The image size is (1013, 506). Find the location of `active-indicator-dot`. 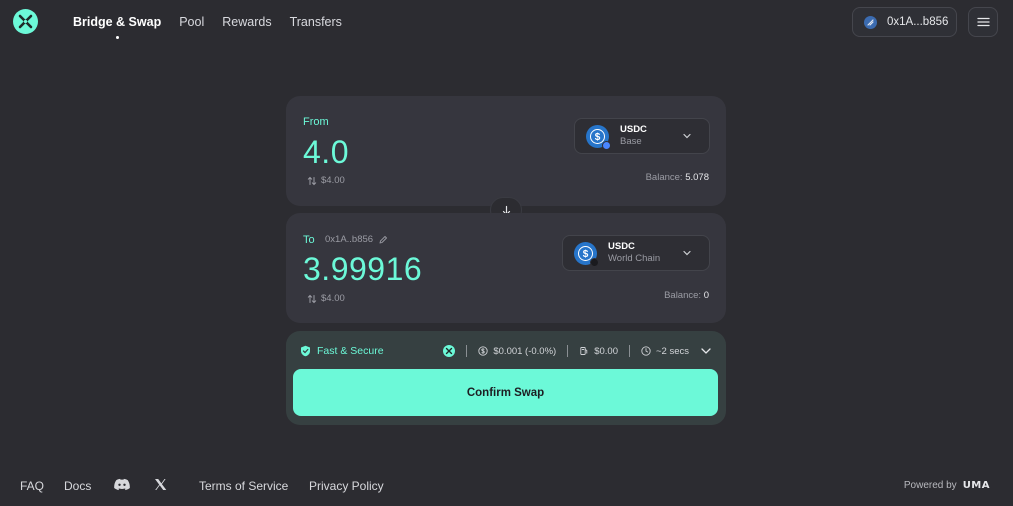

active-indicator-dot is located at coordinates (117, 37).